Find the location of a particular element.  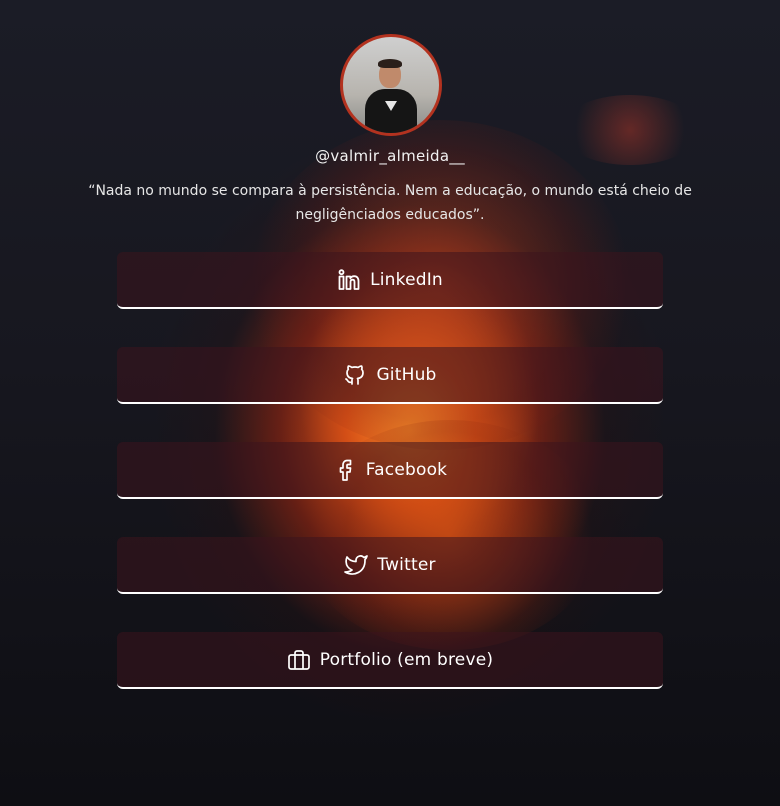

username: @valmir_almeida__ is located at coordinates (390, 156).